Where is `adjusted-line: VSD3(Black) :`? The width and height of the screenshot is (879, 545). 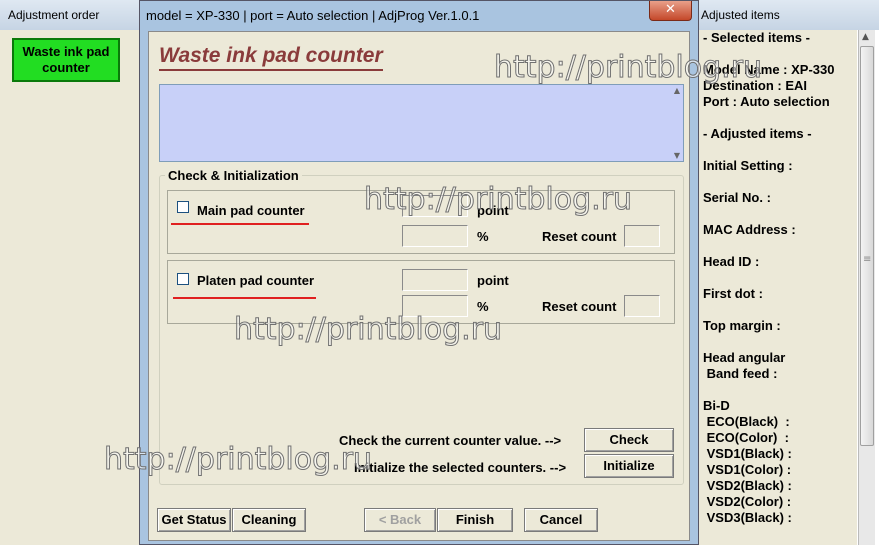 adjusted-line: VSD3(Black) : is located at coordinates (747, 517).